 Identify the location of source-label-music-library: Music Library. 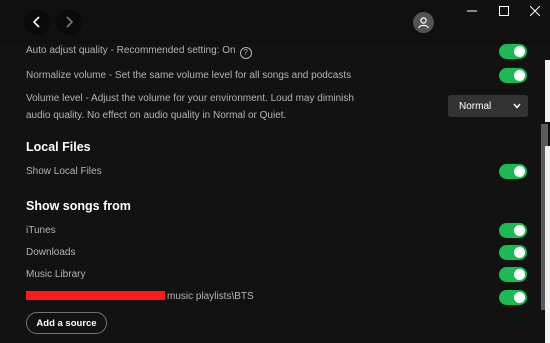
(56, 274).